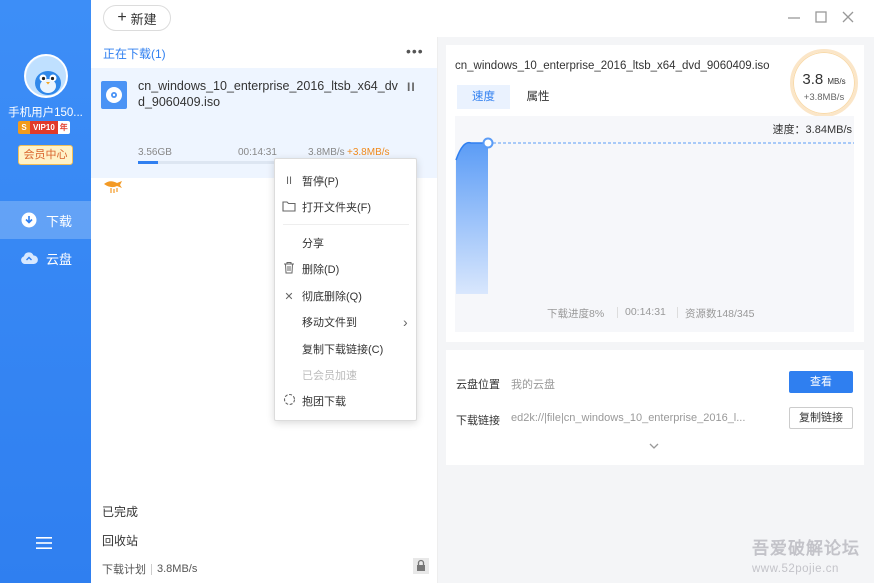 Image resolution: width=874 pixels, height=583 pixels. What do you see at coordinates (289, 181) in the screenshot?
I see `pause-icon: II` at bounding box center [289, 181].